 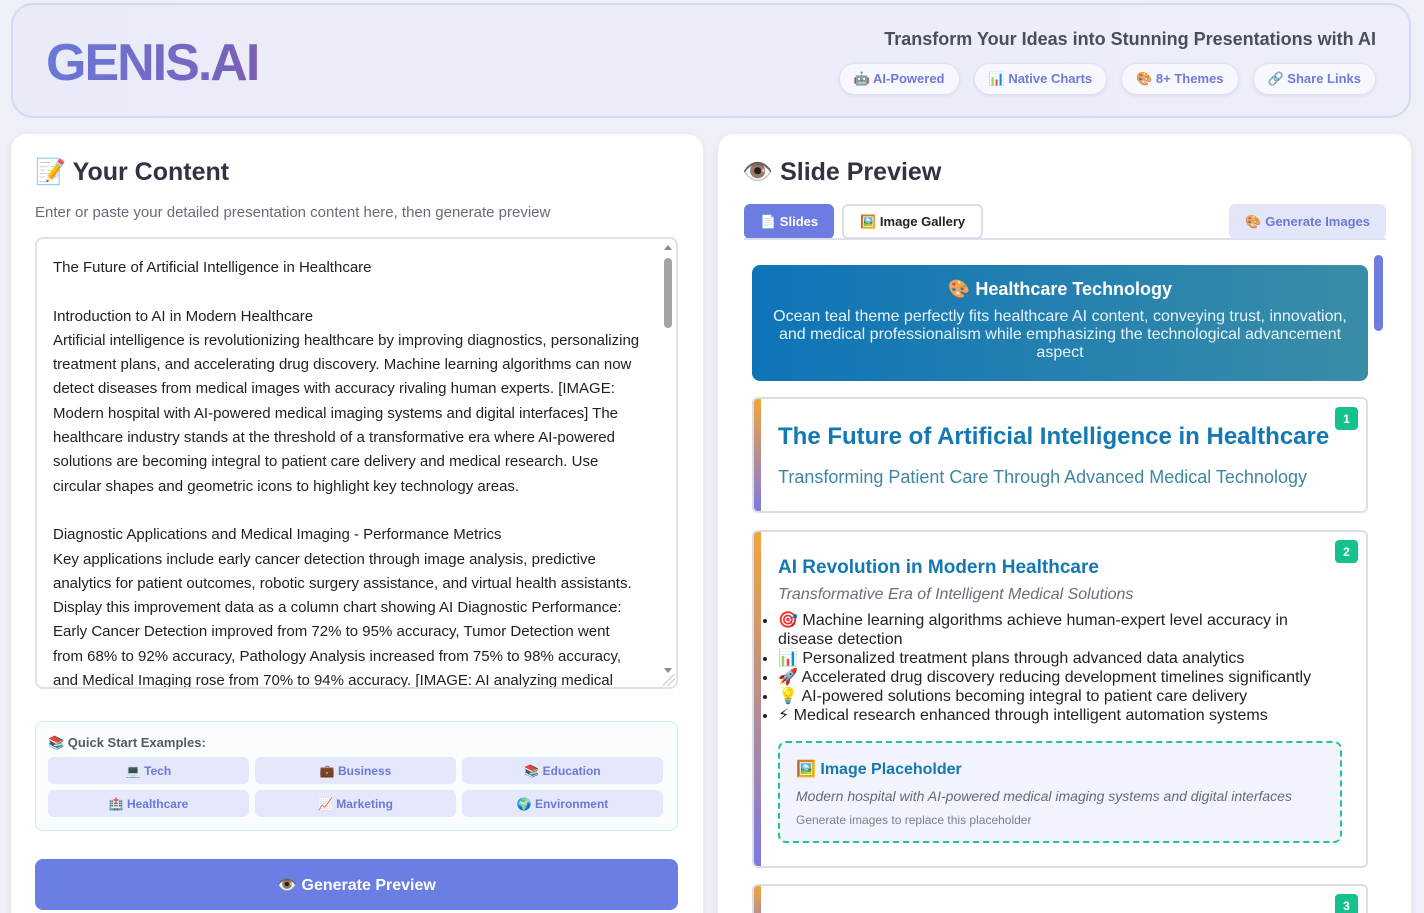 What do you see at coordinates (127, 742) in the screenshot?
I see `examples-title: 📚 Quick Start Examples:` at bounding box center [127, 742].